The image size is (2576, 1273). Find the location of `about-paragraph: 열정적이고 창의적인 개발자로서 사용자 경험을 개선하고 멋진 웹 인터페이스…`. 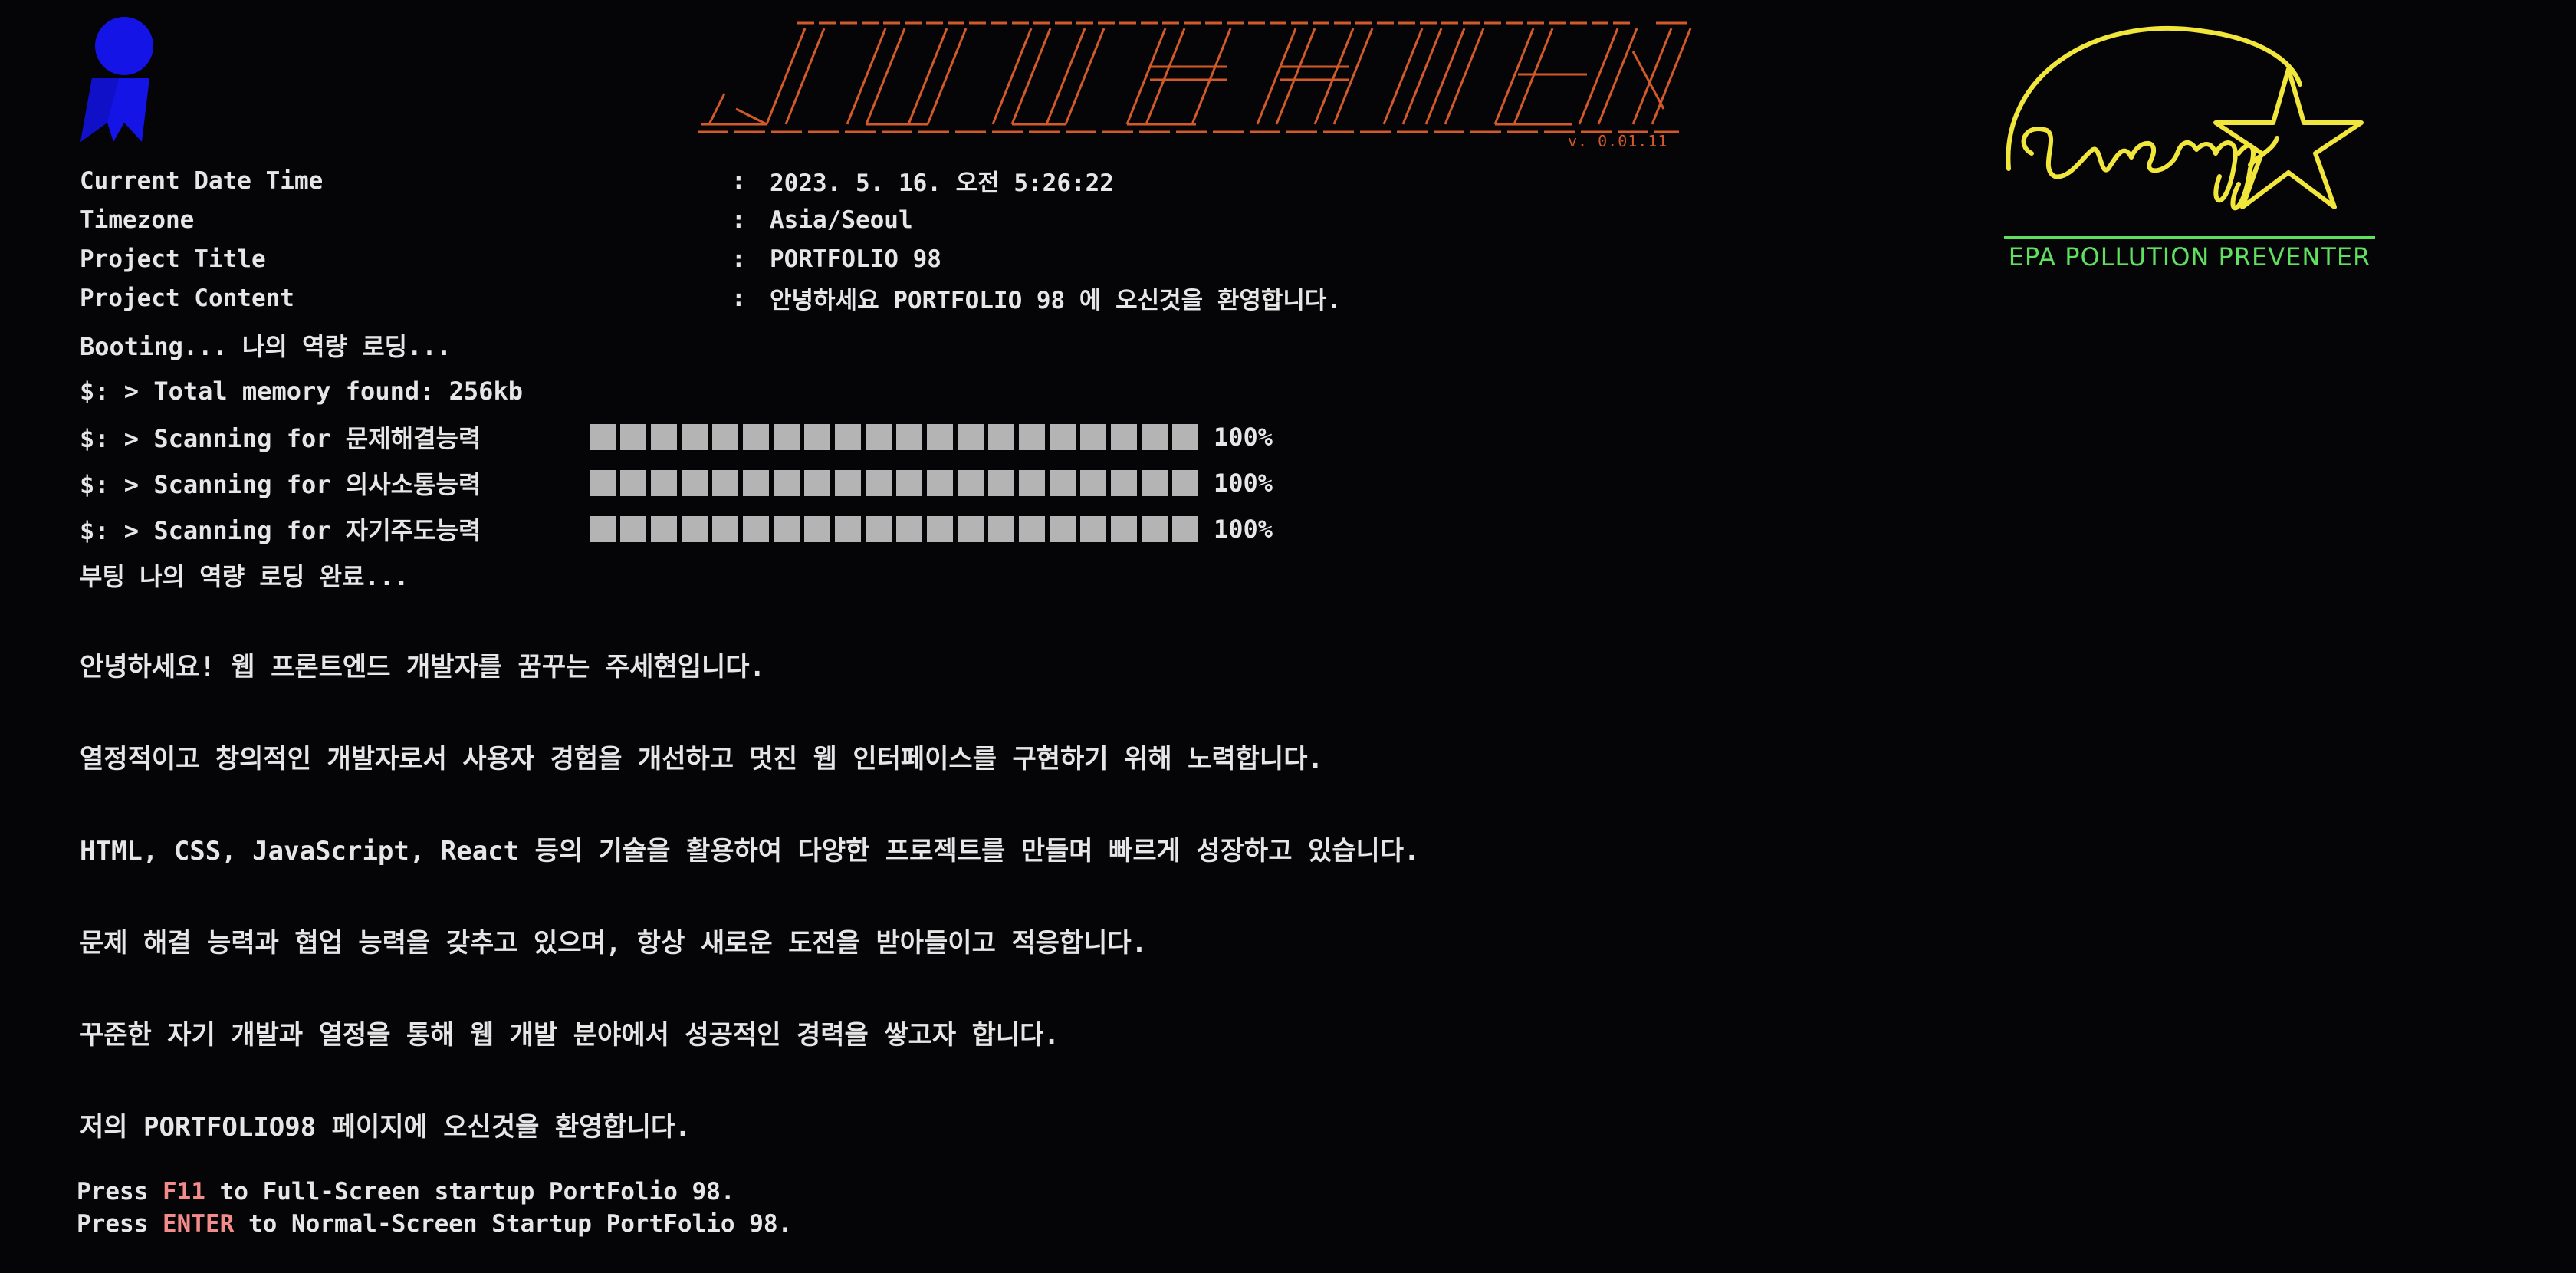

about-paragraph: 열정적이고 창의적인 개발자로서 사용자 경험을 개선하고 멋진 웹 인터페이스… is located at coordinates (701, 759).